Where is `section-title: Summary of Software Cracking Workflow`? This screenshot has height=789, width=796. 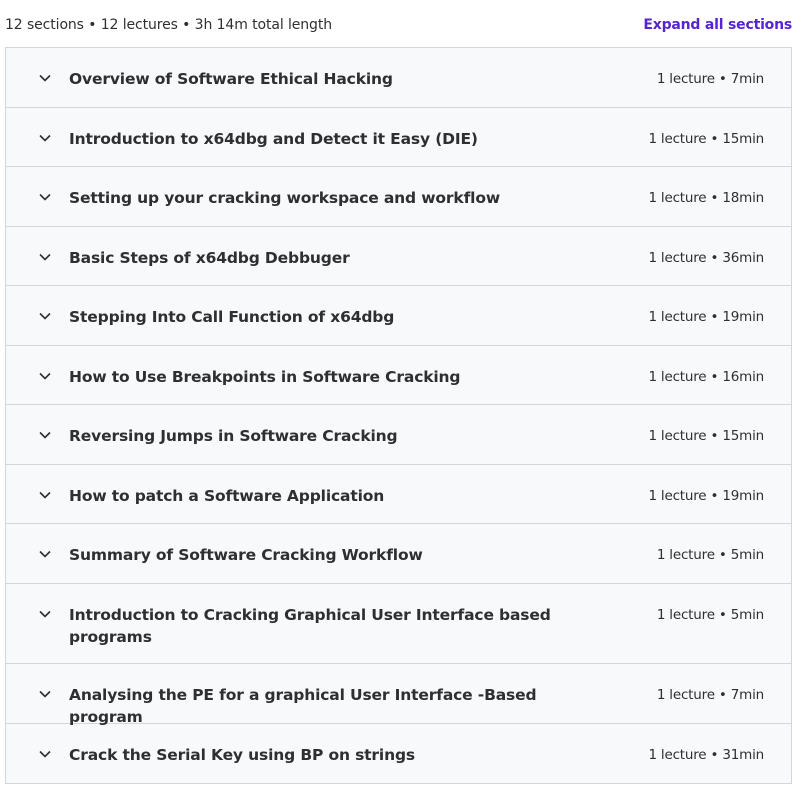
section-title: Summary of Software Cracking Workflow is located at coordinates (246, 555).